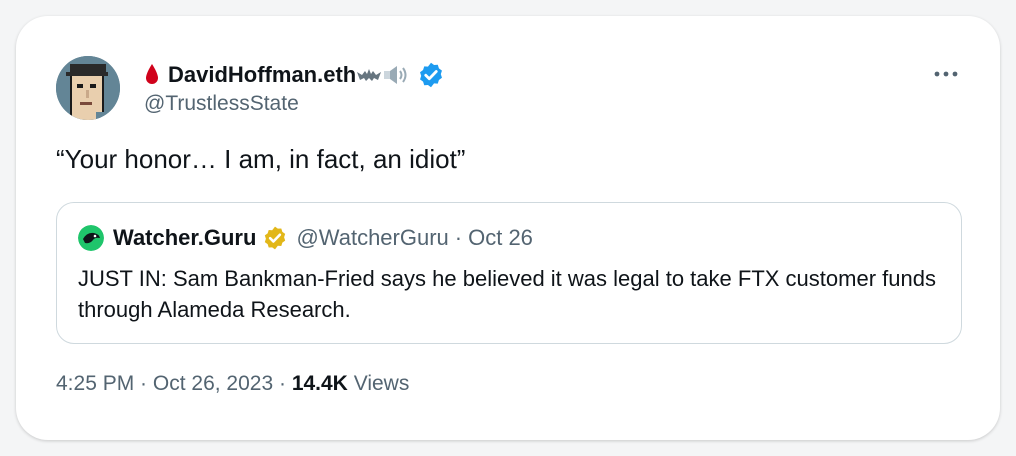 The image size is (1016, 456). I want to click on bat-icon, so click(369, 75).